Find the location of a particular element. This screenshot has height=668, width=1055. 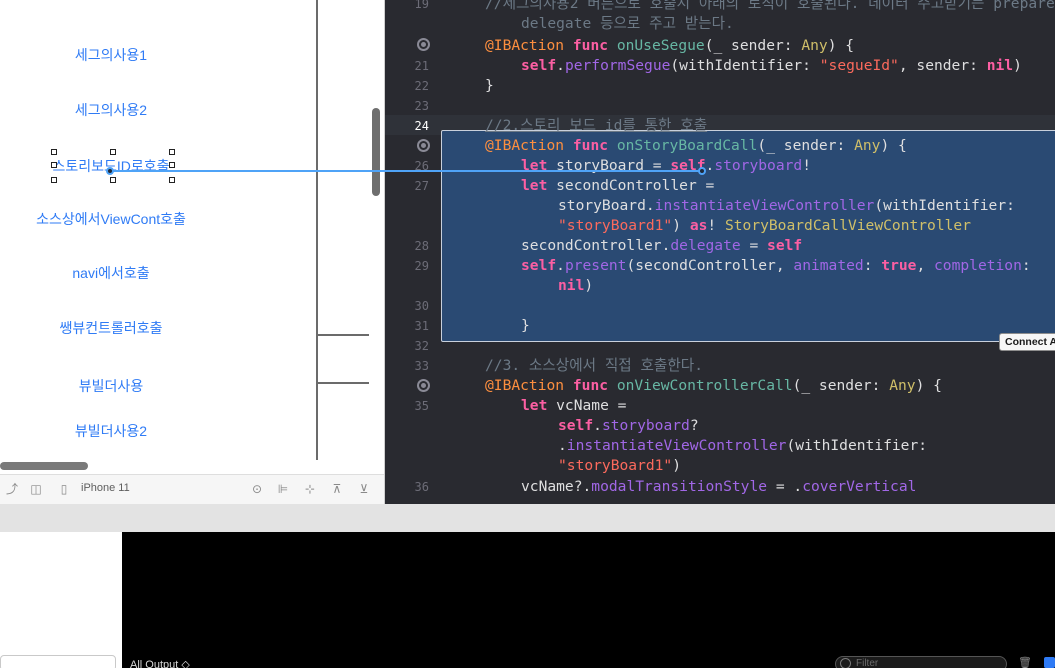

connection-end-dot is located at coordinates (702, 171).